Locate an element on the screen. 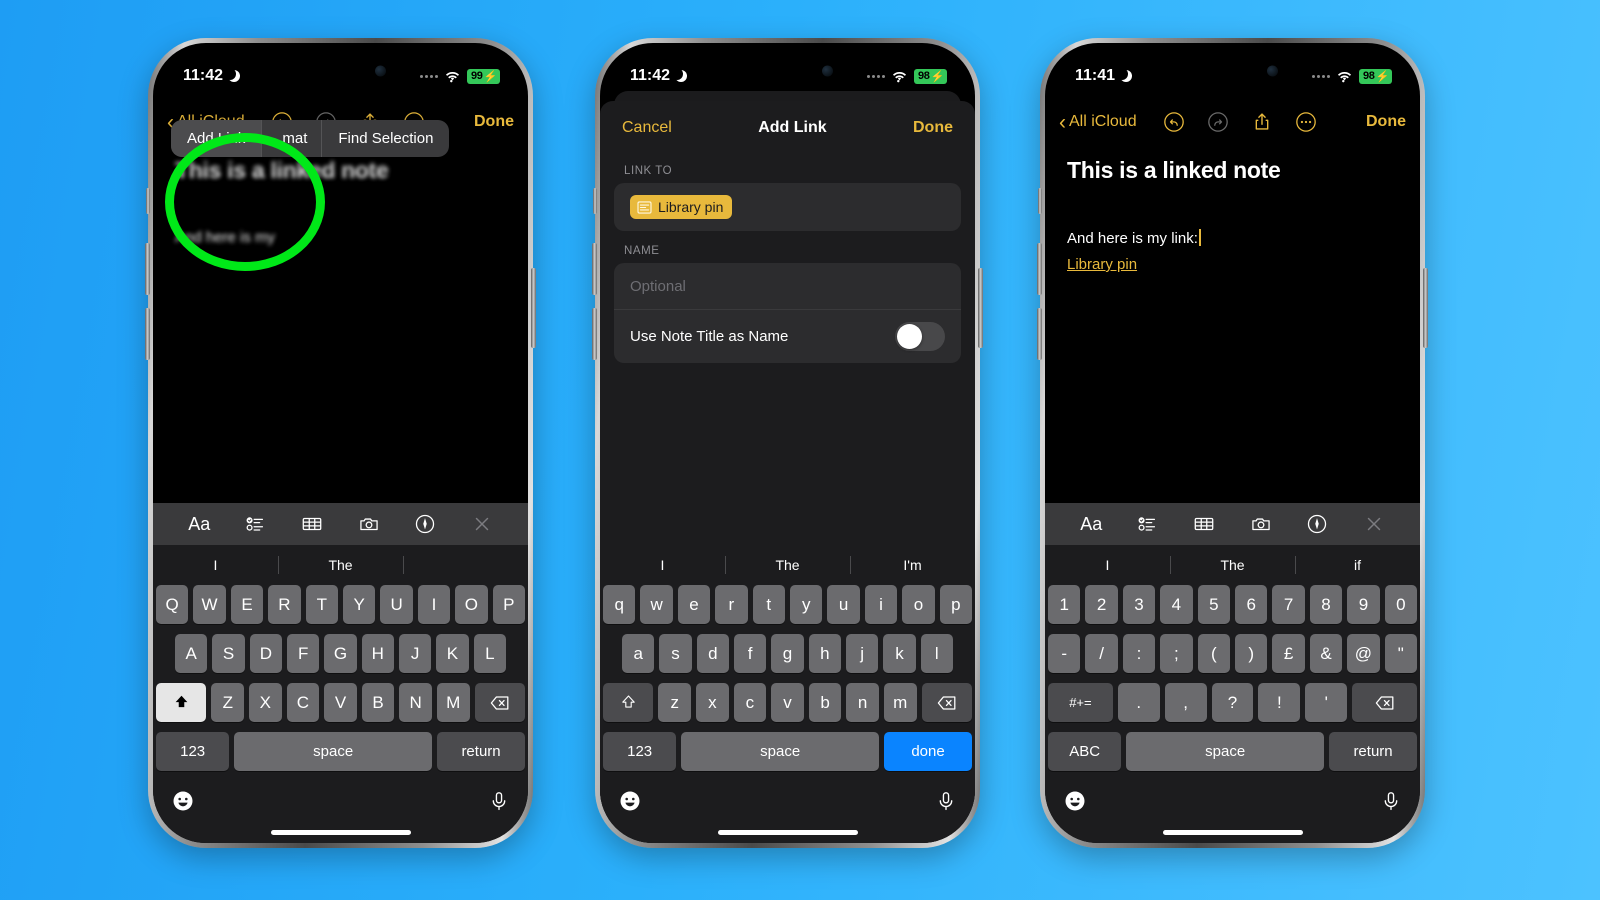  key-q: q is located at coordinates (619, 604).